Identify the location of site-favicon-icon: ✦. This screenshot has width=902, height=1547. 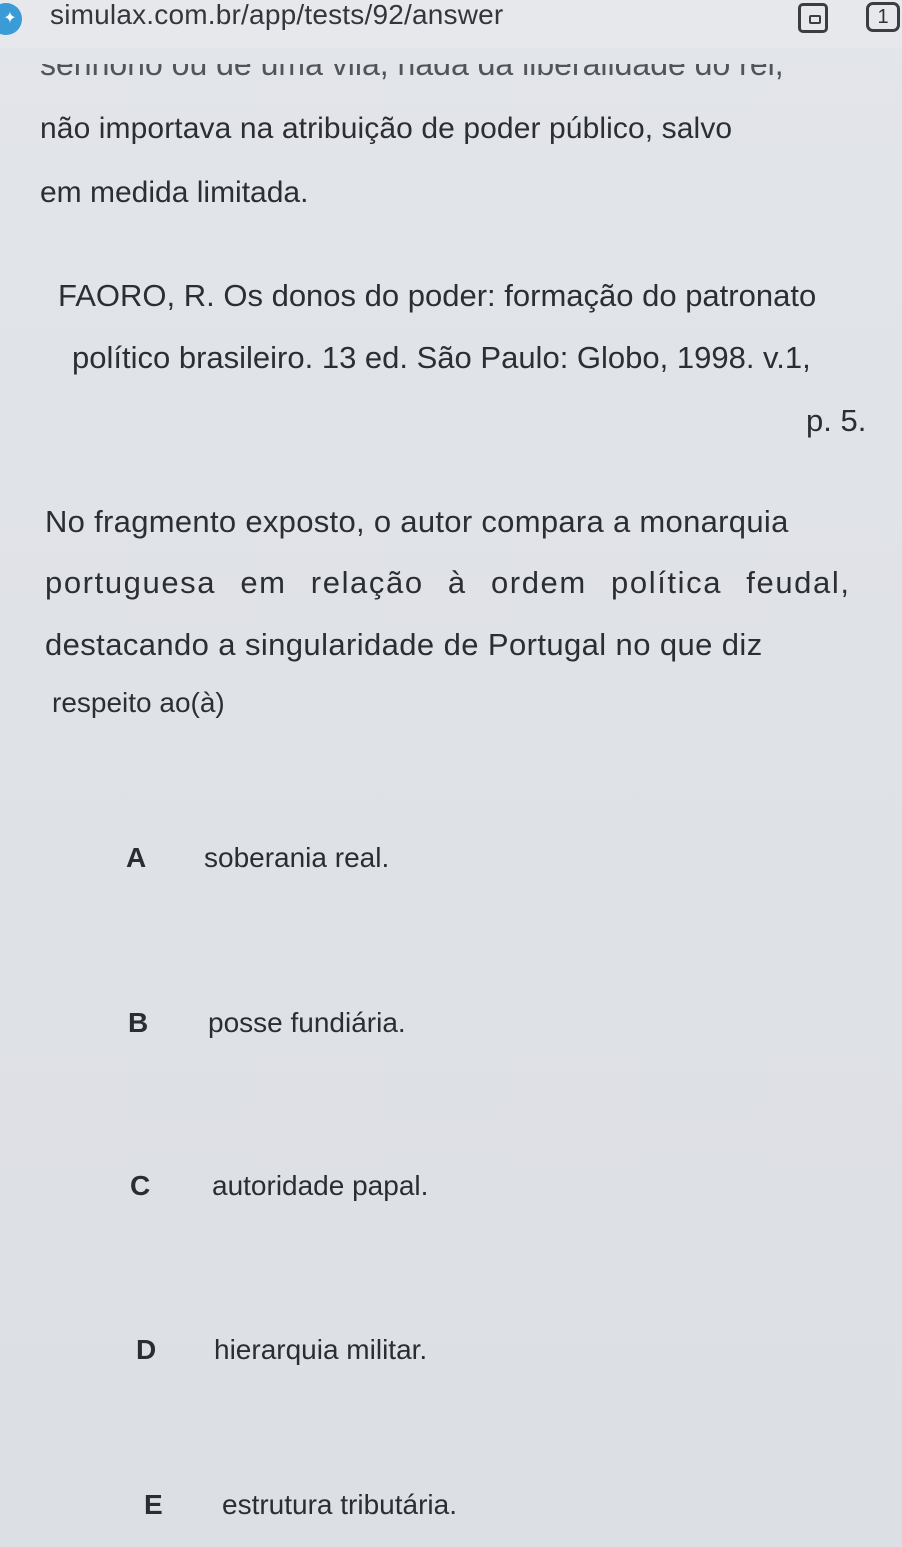
(11, 19).